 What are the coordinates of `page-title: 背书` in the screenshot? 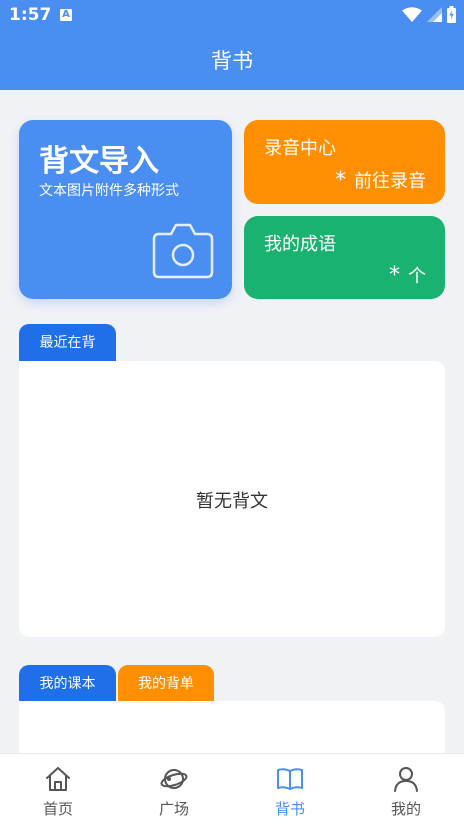 It's located at (232, 61).